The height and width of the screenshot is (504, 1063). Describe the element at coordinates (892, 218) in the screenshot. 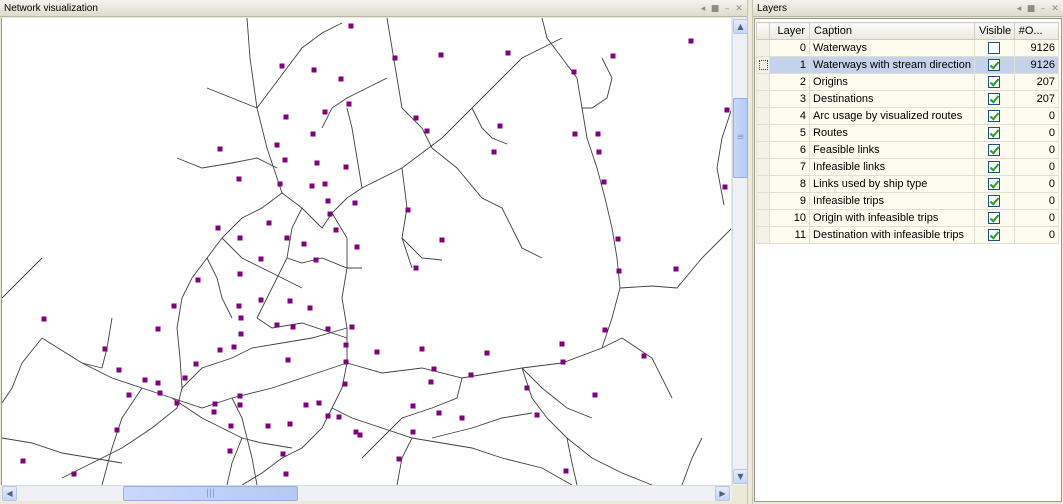

I see `layer-caption: Origin with infeasible trips` at that location.